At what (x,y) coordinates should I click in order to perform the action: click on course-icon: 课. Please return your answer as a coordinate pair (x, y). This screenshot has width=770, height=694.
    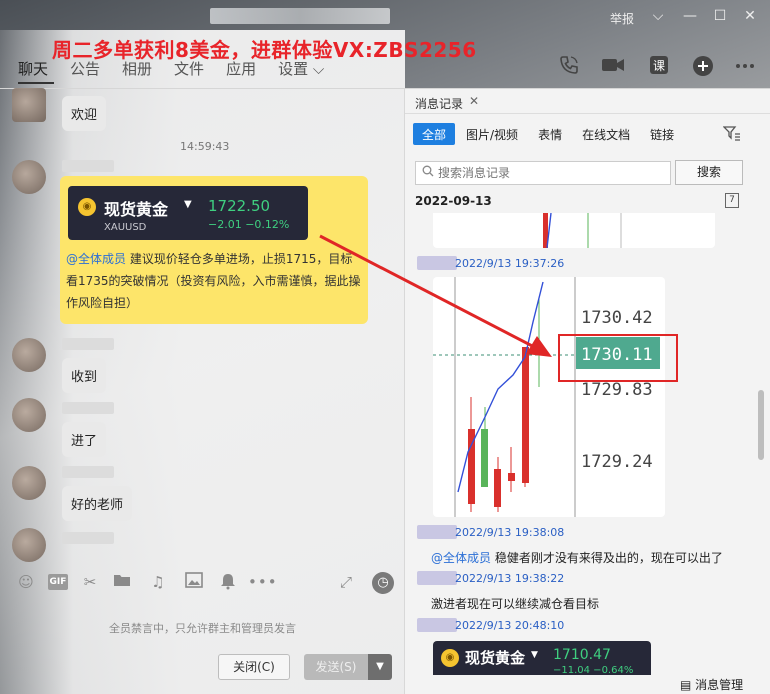
    Looking at the image, I should click on (659, 67).